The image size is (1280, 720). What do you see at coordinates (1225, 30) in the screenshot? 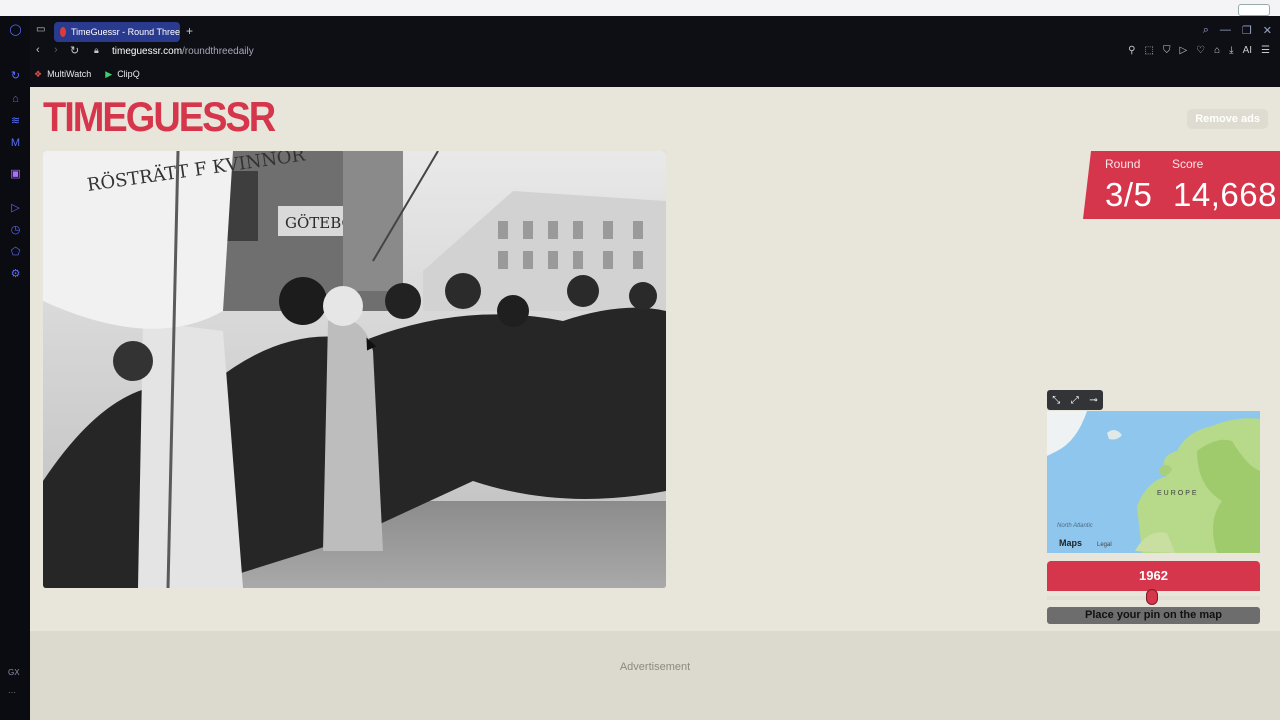
I see `minimize-icon: —` at bounding box center [1225, 30].